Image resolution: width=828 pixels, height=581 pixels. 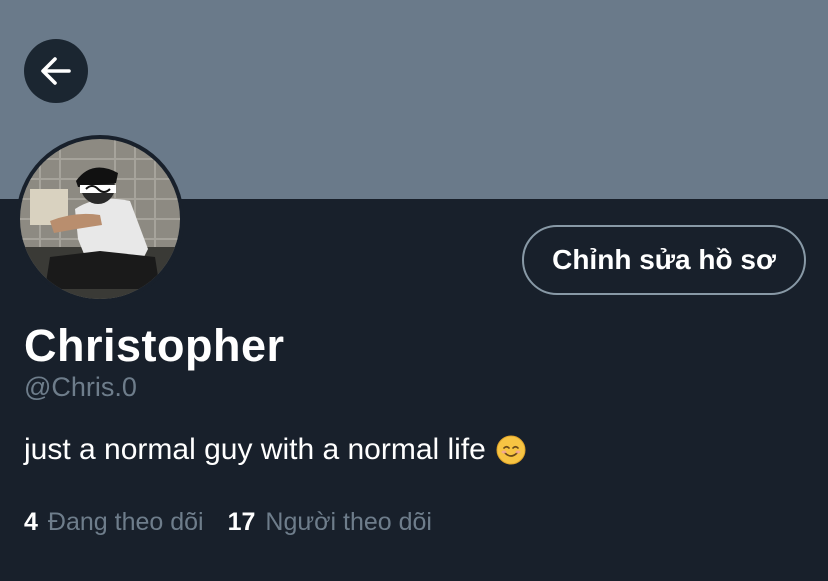 I want to click on arrow-left-icon, so click(x=56, y=71).